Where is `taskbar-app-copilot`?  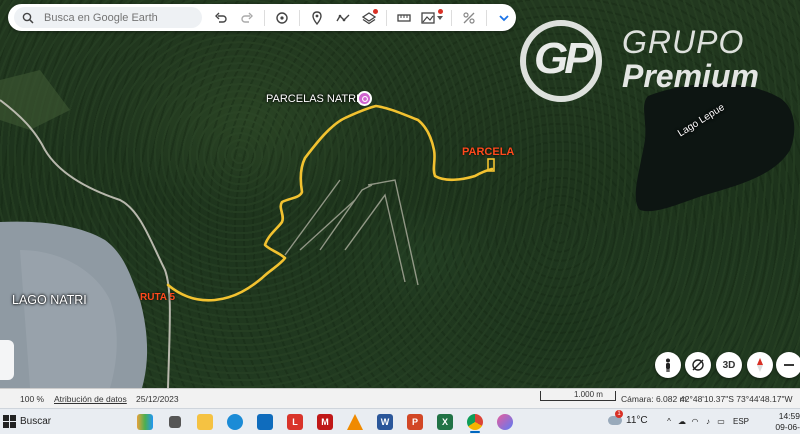 taskbar-app-copilot is located at coordinates (505, 422).